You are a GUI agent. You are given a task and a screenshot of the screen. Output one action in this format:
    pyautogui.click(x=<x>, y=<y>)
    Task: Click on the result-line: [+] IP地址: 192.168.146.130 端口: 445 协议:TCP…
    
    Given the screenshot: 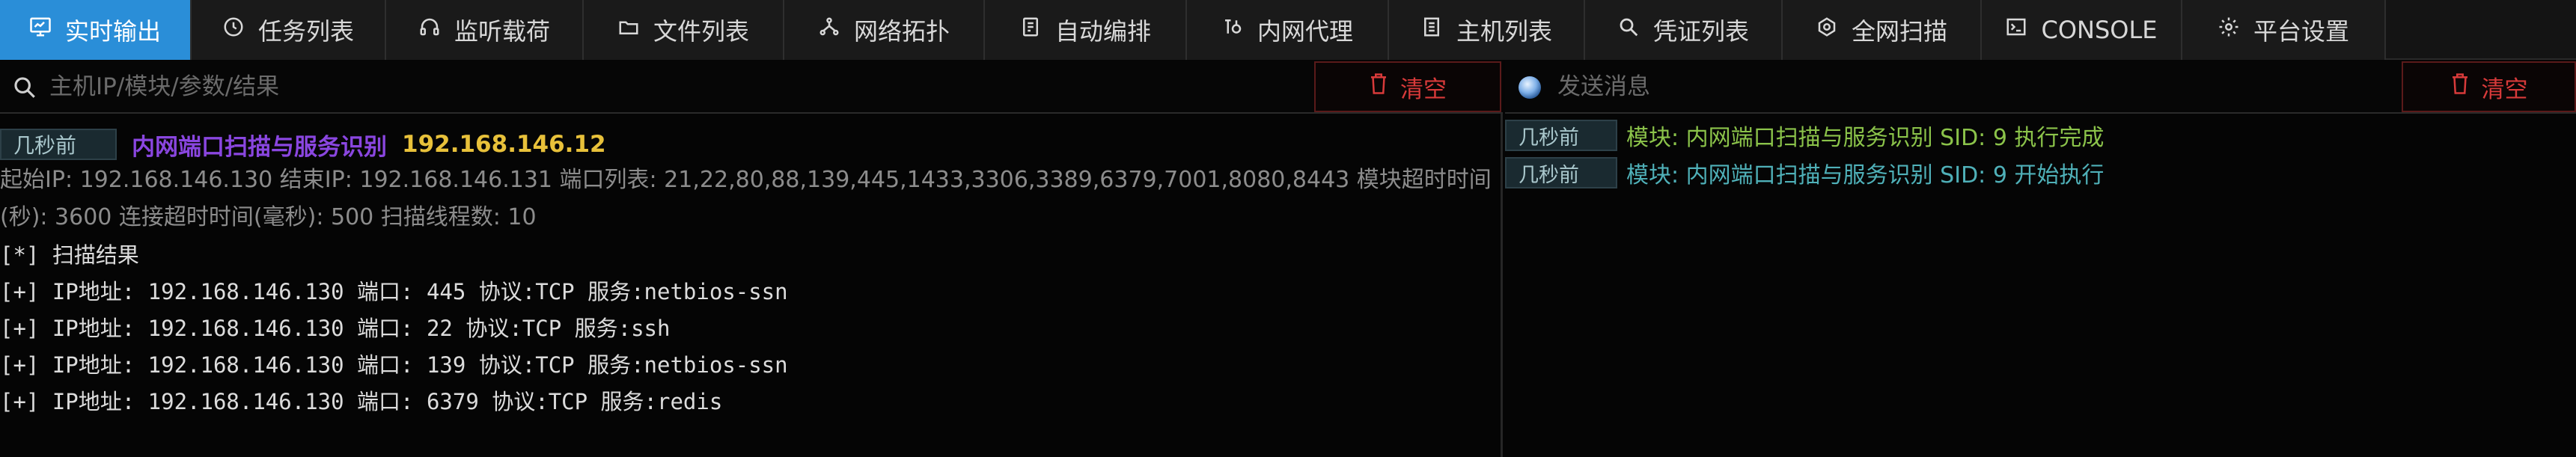 What is the action you would take?
    pyautogui.click(x=394, y=291)
    